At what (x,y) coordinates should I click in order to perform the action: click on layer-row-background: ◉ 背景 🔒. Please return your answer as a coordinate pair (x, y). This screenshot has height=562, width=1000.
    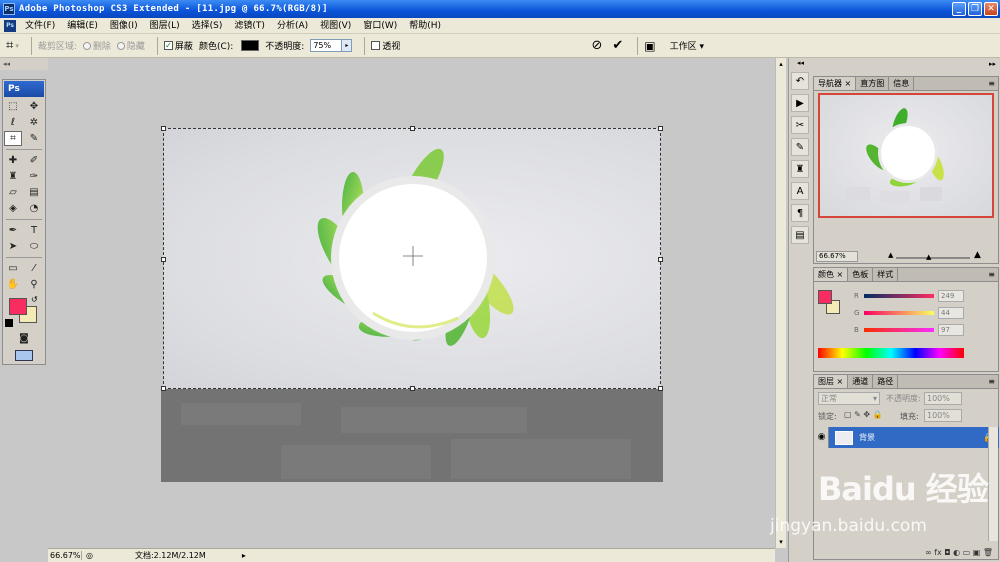
    Looking at the image, I should click on (907, 437).